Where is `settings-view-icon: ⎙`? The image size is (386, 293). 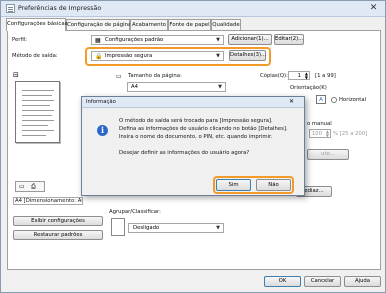 settings-view-icon: ⎙ is located at coordinates (33, 187).